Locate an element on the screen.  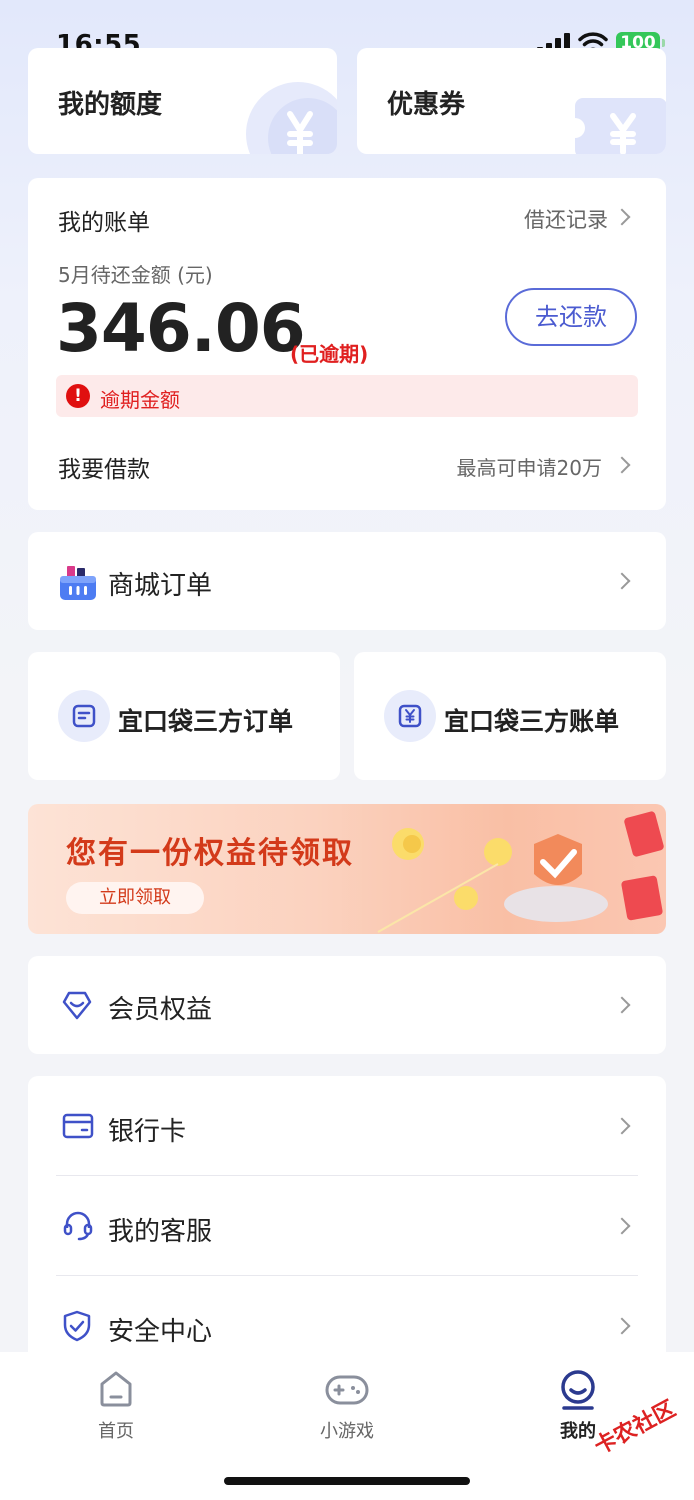
coupon-card: 优惠券 is located at coordinates (511, 101).